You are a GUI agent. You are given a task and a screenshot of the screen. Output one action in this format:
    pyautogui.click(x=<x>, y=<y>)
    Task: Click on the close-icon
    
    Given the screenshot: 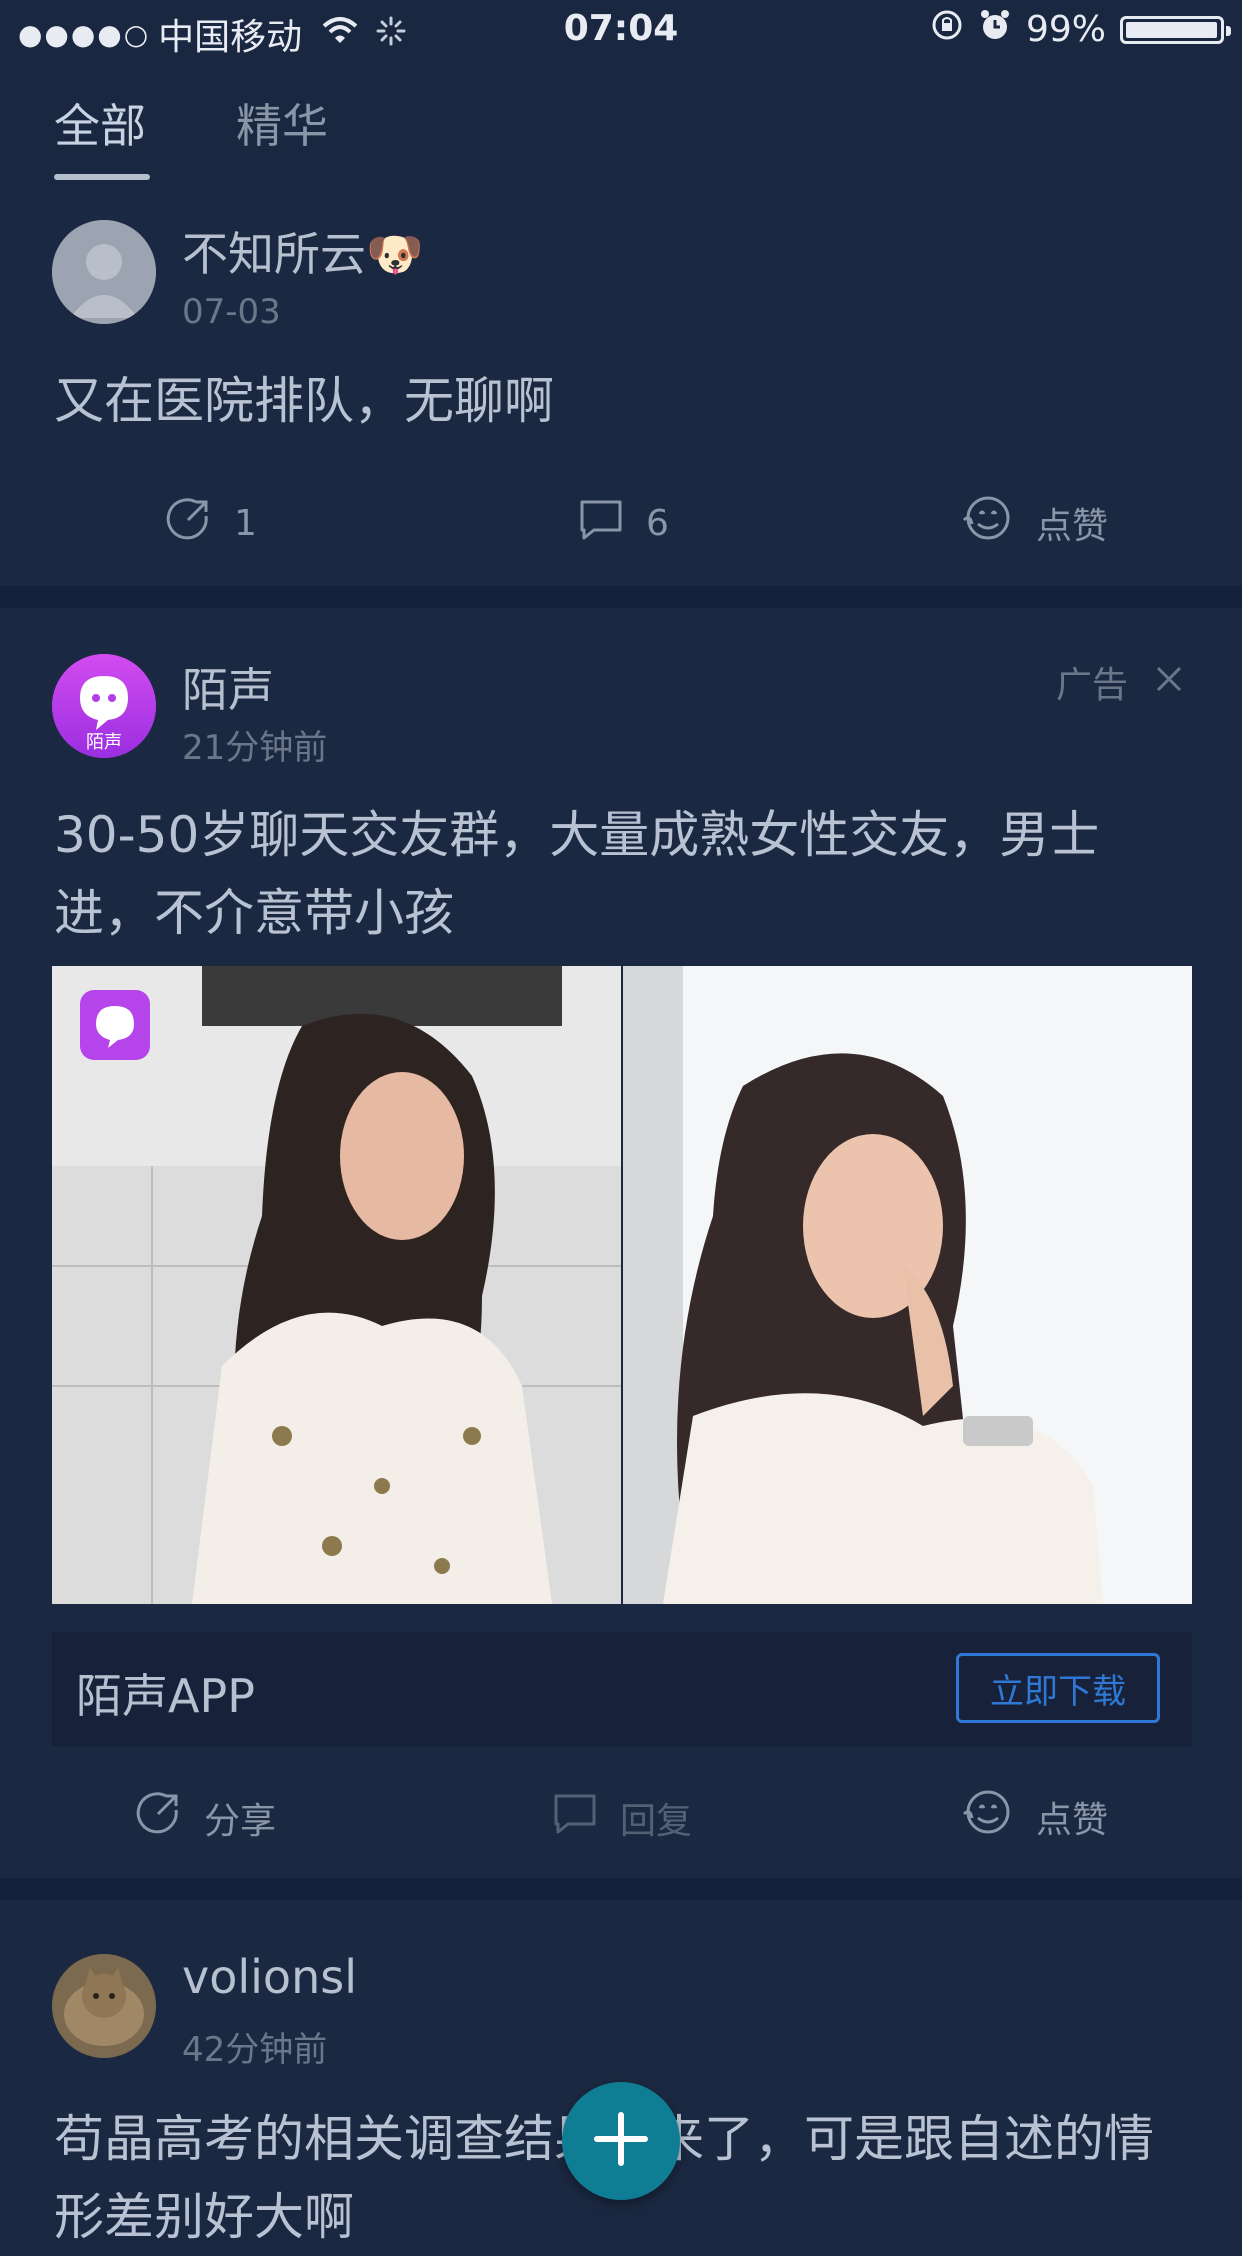 What is the action you would take?
    pyautogui.click(x=1169, y=682)
    